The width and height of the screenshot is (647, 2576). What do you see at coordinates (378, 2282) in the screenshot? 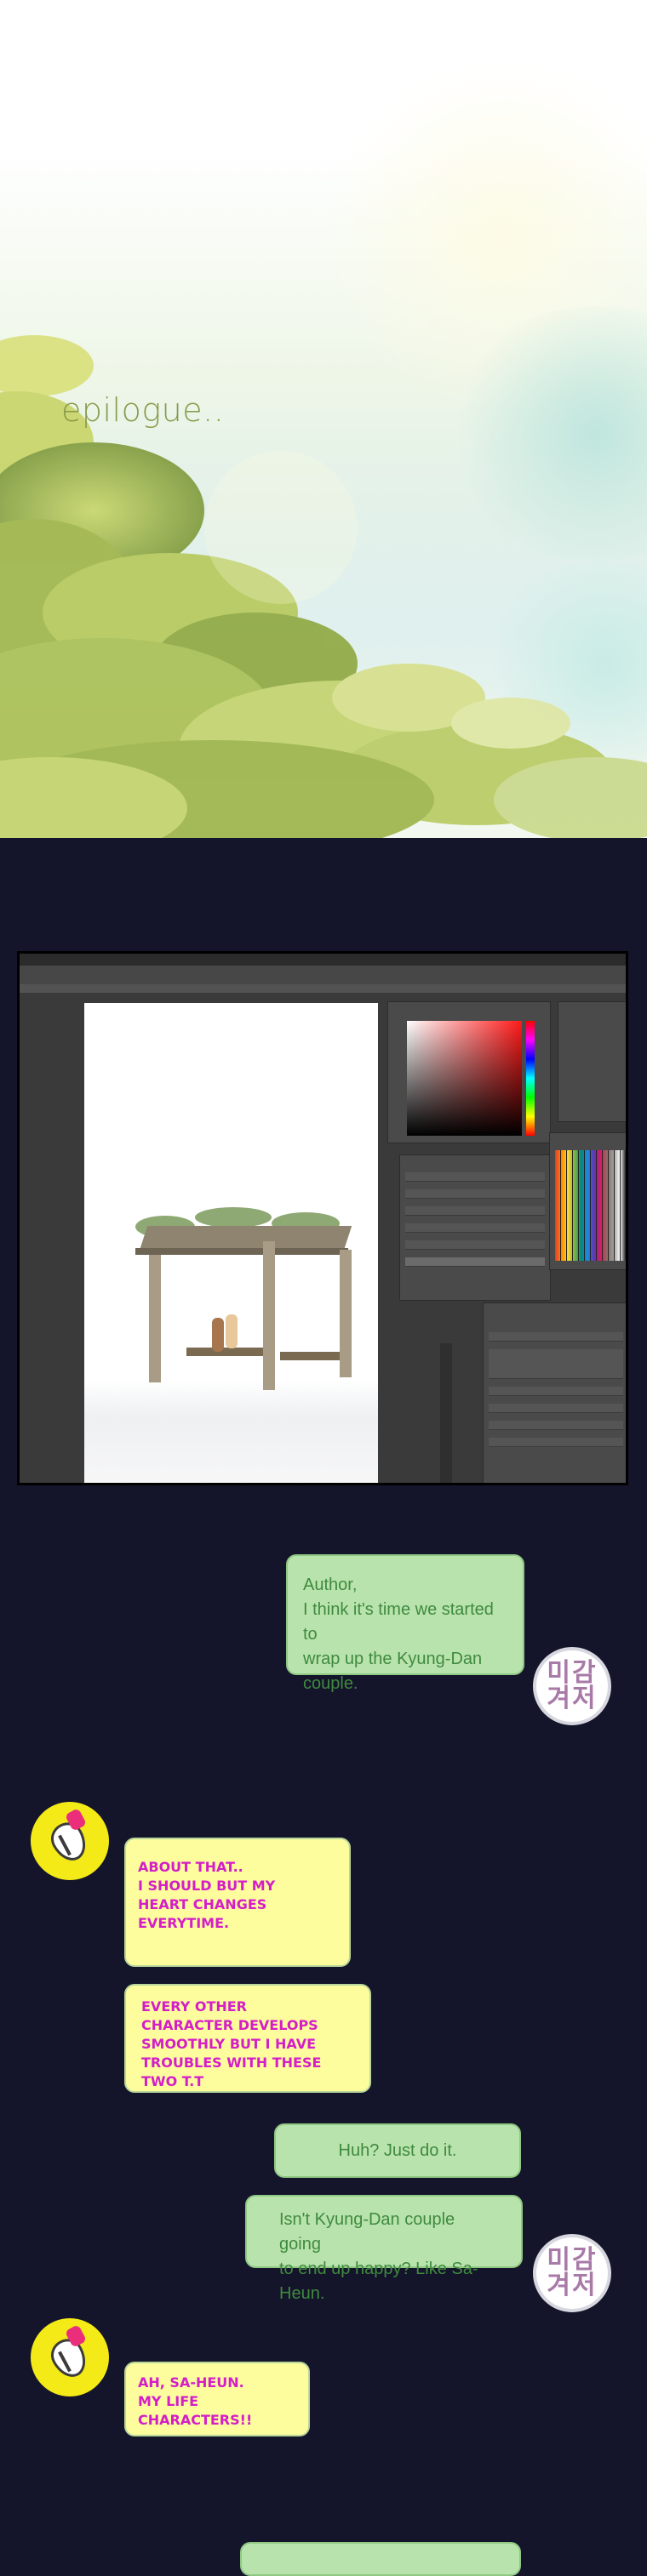
I see `bubble-line: to end up happy? Like Sa-Heun.` at bounding box center [378, 2282].